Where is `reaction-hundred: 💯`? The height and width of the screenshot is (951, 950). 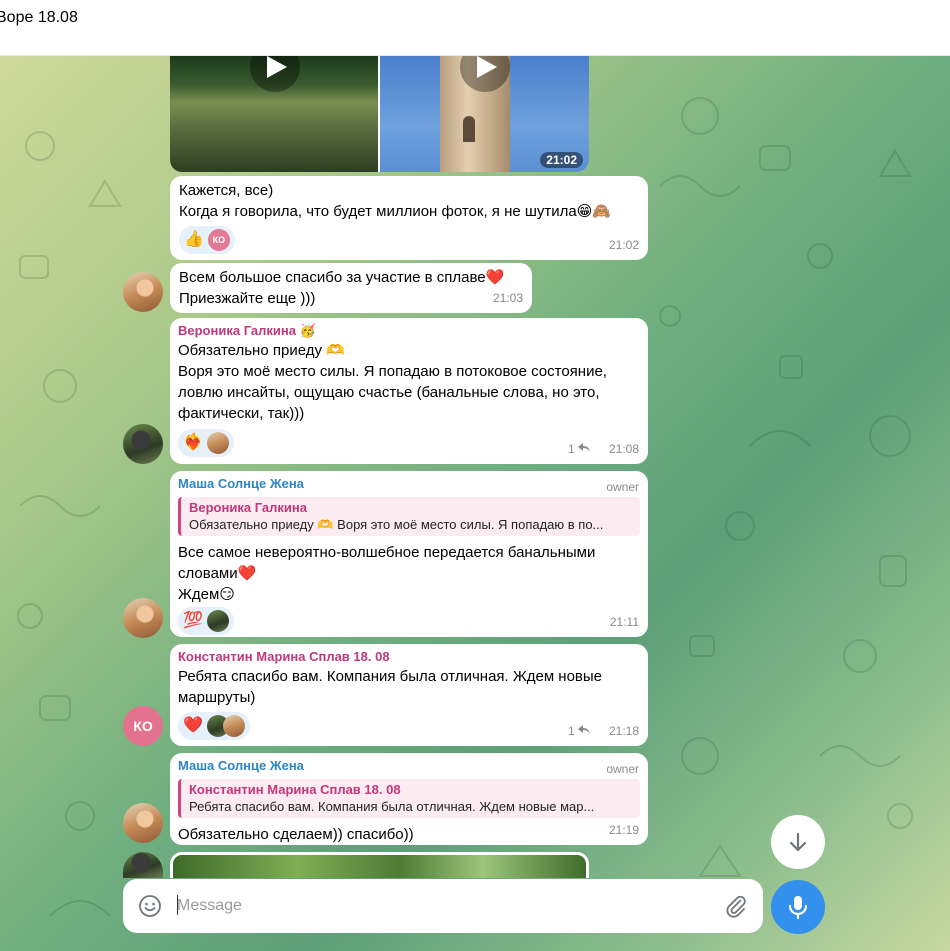
reaction-hundred: 💯 is located at coordinates (206, 621).